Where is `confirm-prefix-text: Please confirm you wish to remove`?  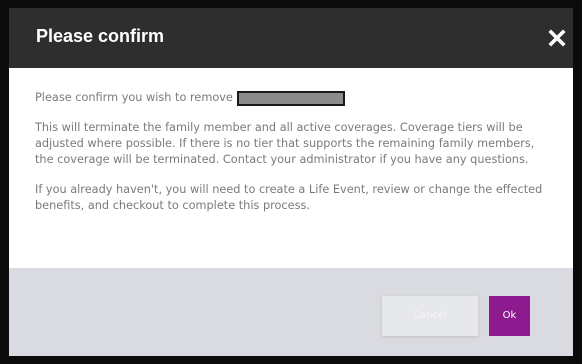 confirm-prefix-text: Please confirm you wish to remove is located at coordinates (134, 97).